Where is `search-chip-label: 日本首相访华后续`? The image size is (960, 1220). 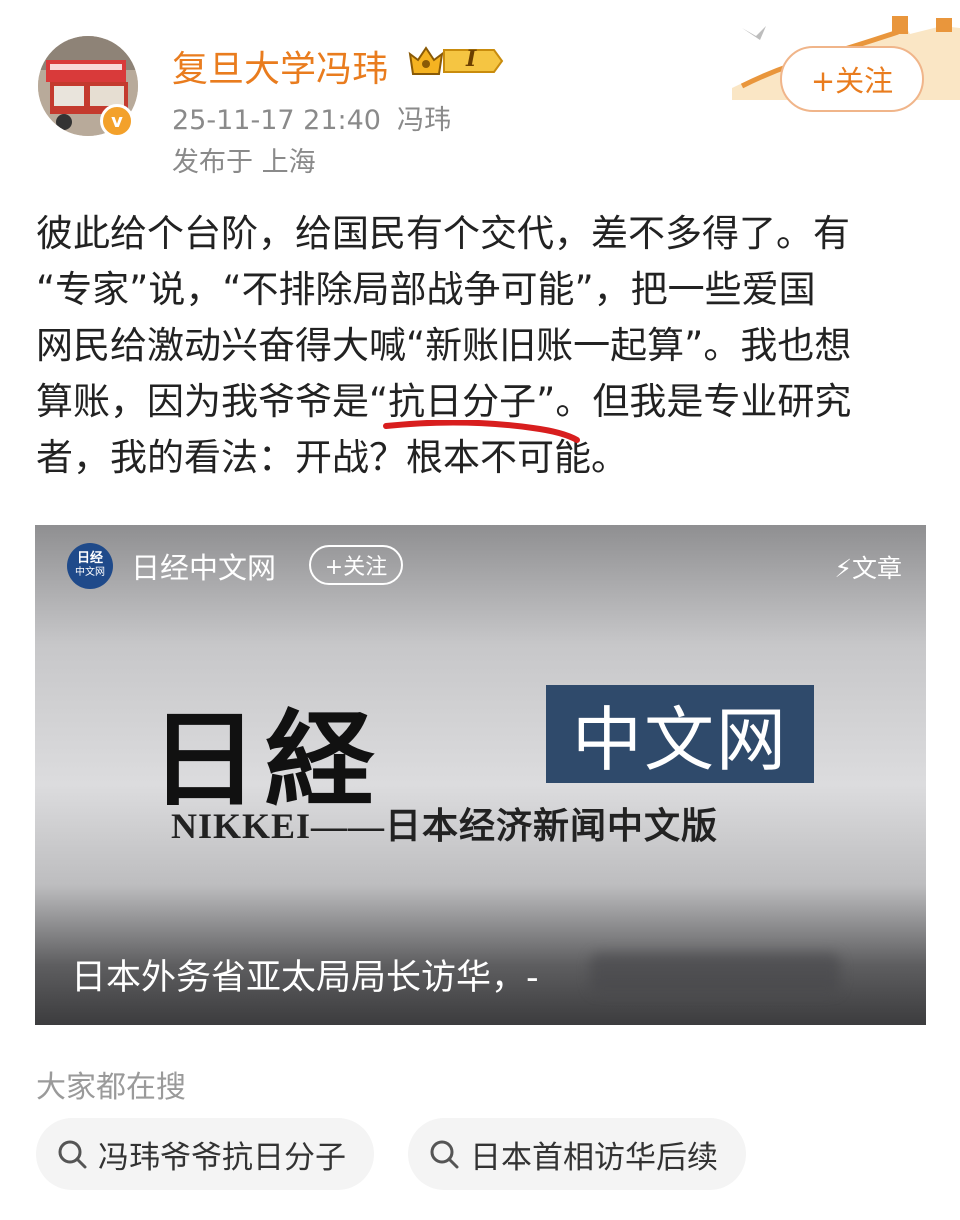
search-chip-label: 日本首相访华后续 is located at coordinates (594, 1157).